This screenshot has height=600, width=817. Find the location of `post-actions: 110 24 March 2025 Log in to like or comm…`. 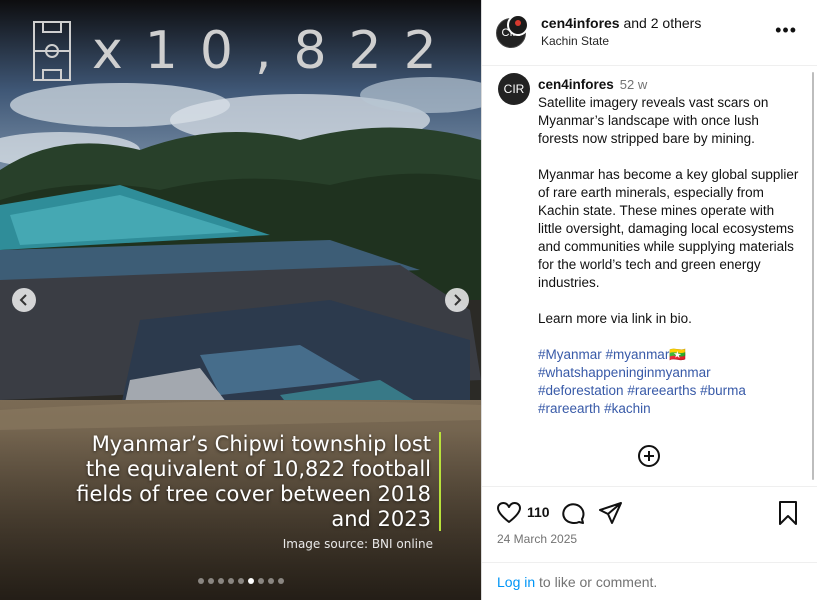

post-actions: 110 24 March 2025 Log in to like or comm… is located at coordinates (649, 543).